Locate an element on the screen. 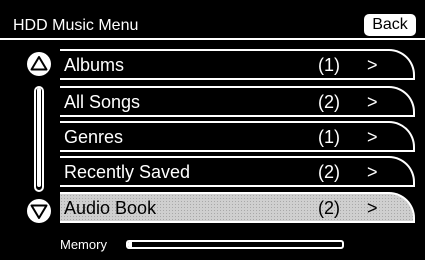  triangle-down-icon is located at coordinates (39, 211).